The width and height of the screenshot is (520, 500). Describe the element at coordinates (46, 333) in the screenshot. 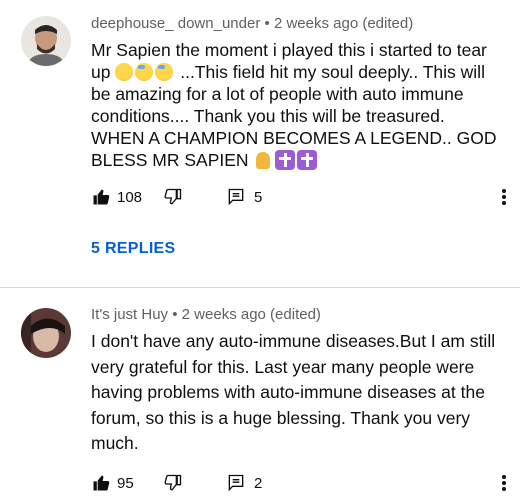

I see `avatar` at that location.